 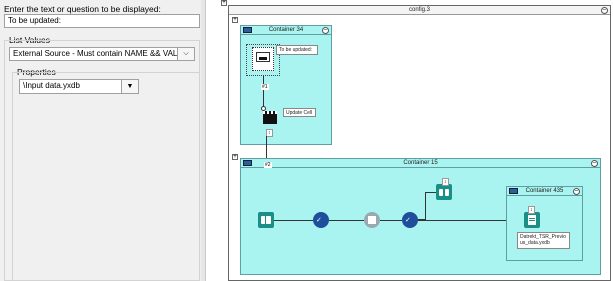 I want to click on container-15-title: Container 15, so click(x=420, y=163).